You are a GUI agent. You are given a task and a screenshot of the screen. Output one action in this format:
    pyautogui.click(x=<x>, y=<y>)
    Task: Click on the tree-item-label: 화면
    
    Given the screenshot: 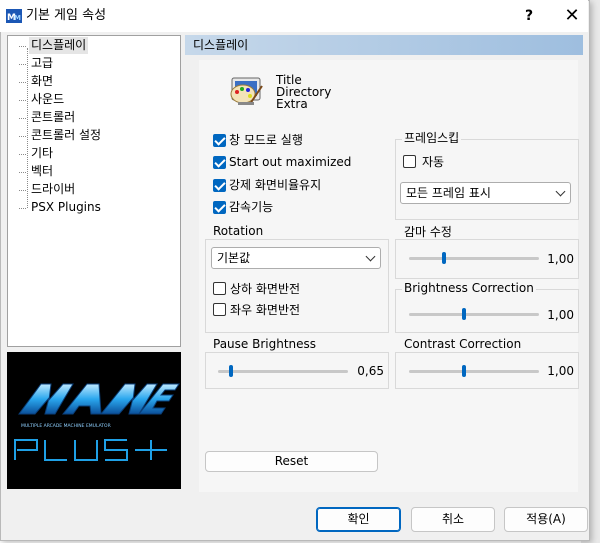 What is the action you would take?
    pyautogui.click(x=42, y=81)
    